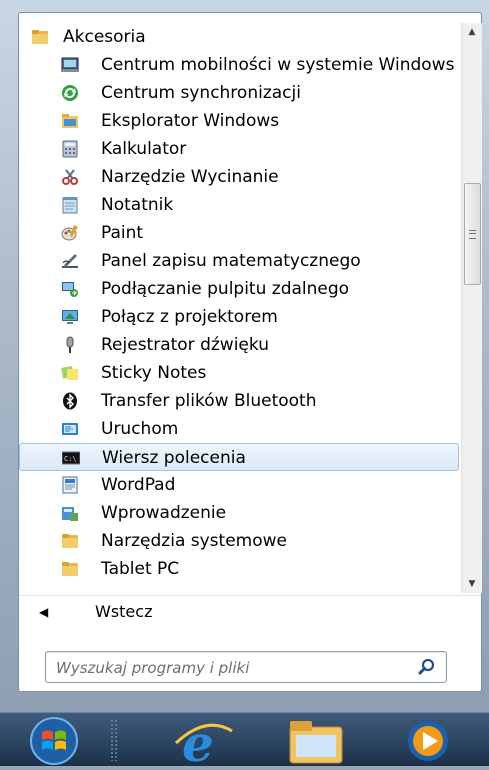  What do you see at coordinates (278, 65) in the screenshot?
I see `item-label: Centrum mobilności w systemie Windows` at bounding box center [278, 65].